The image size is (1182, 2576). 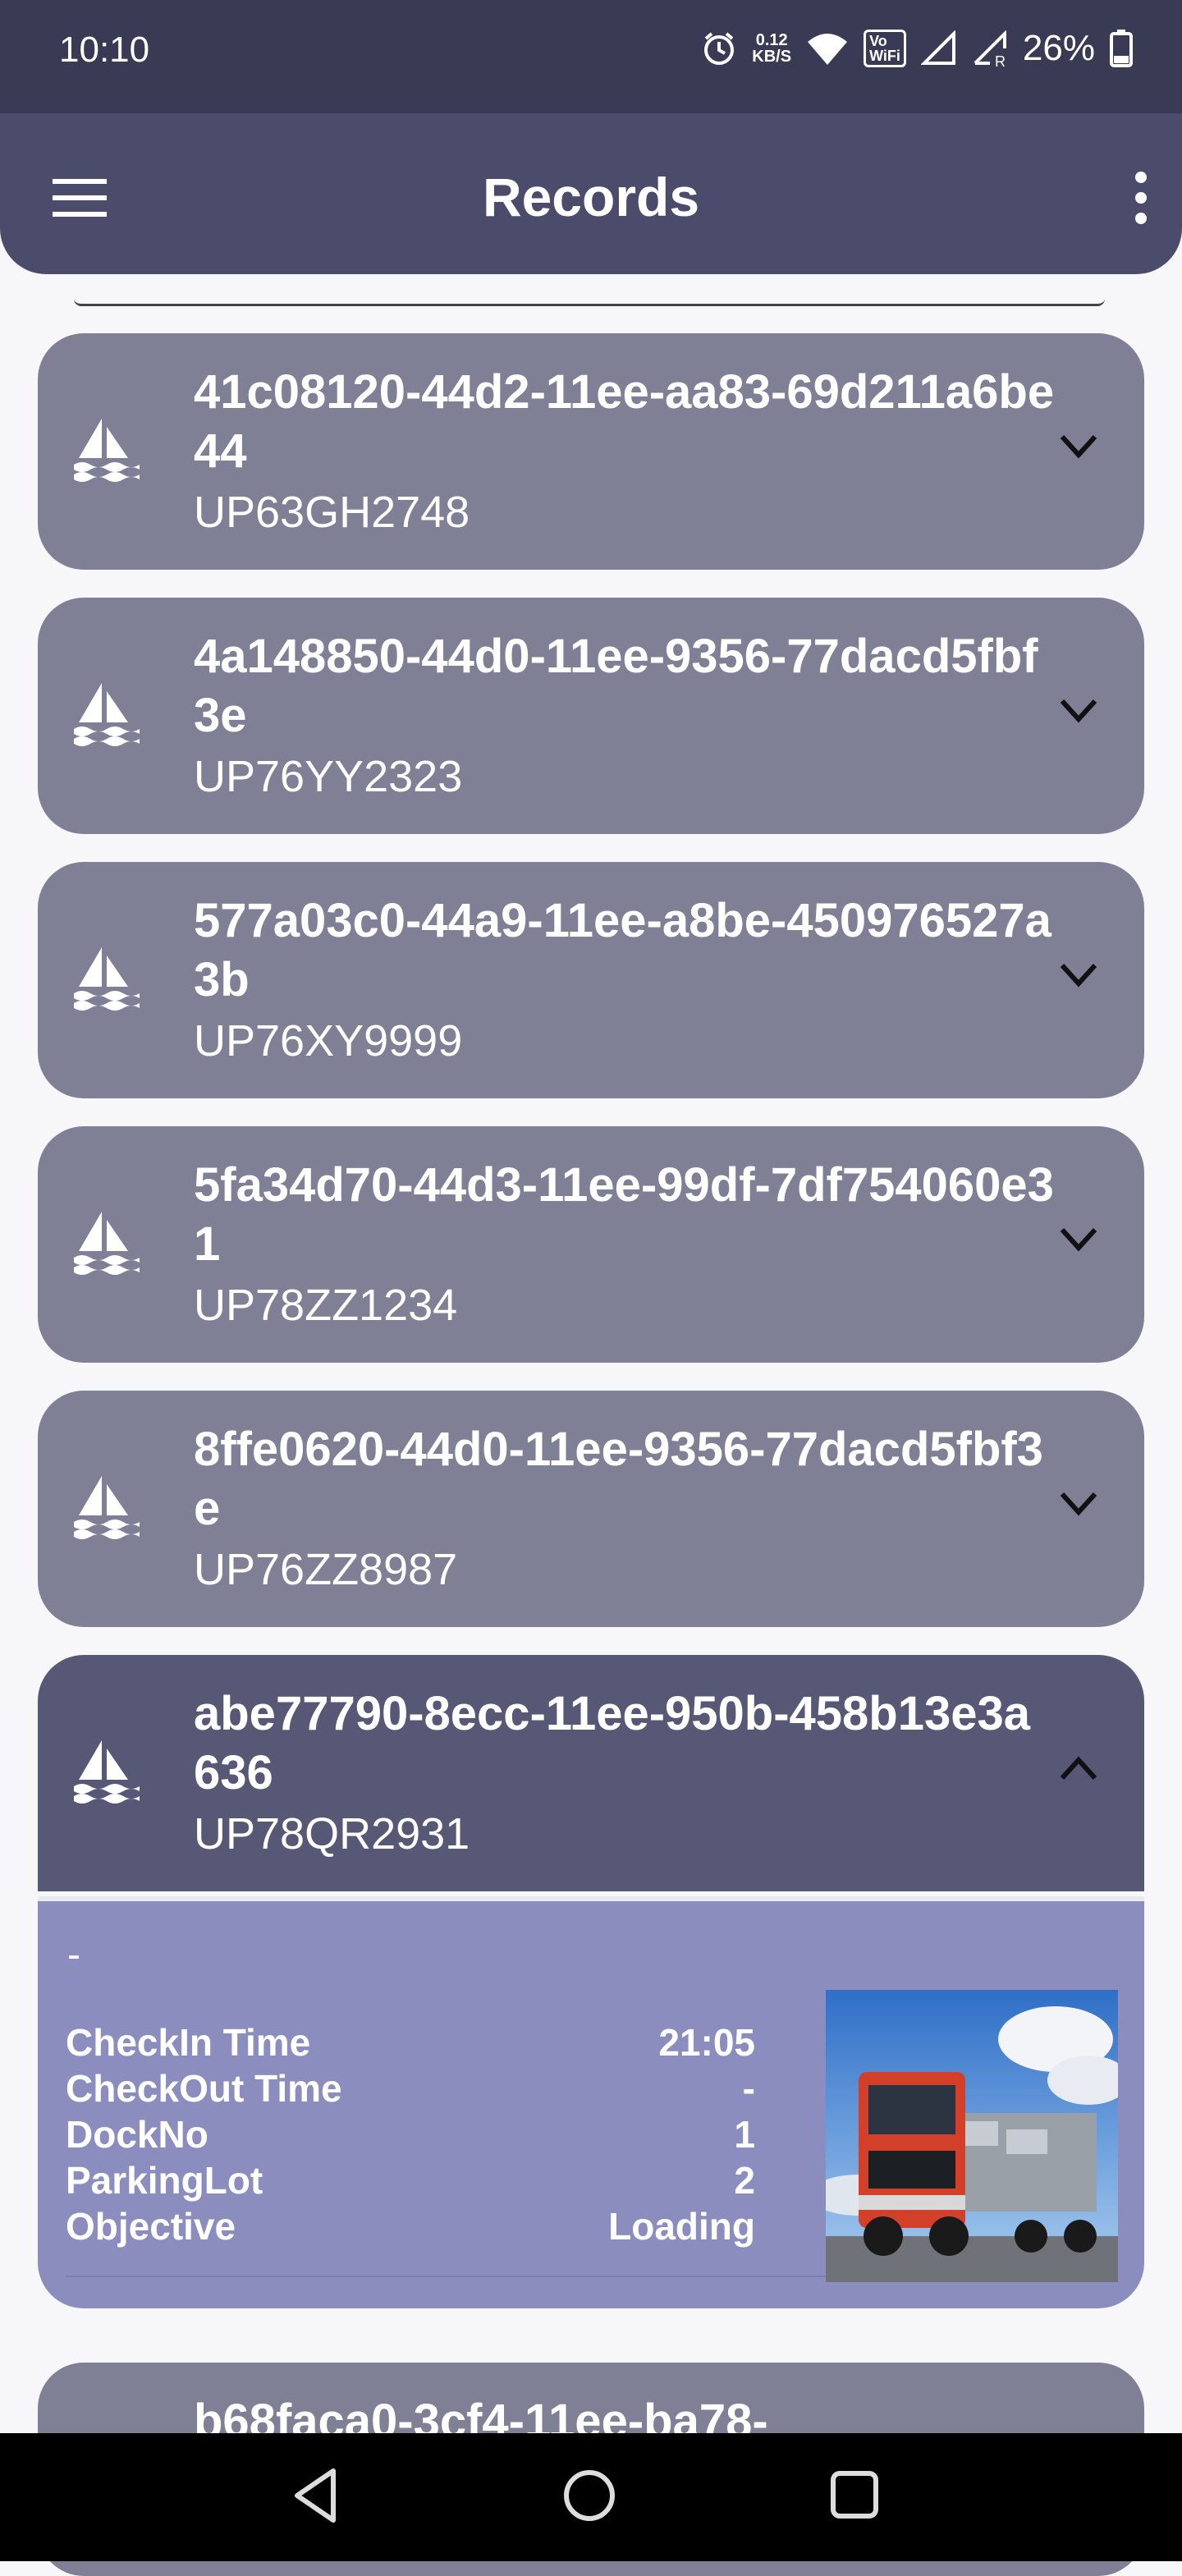 I want to click on record-plate: UP76XY9999, so click(x=328, y=1041).